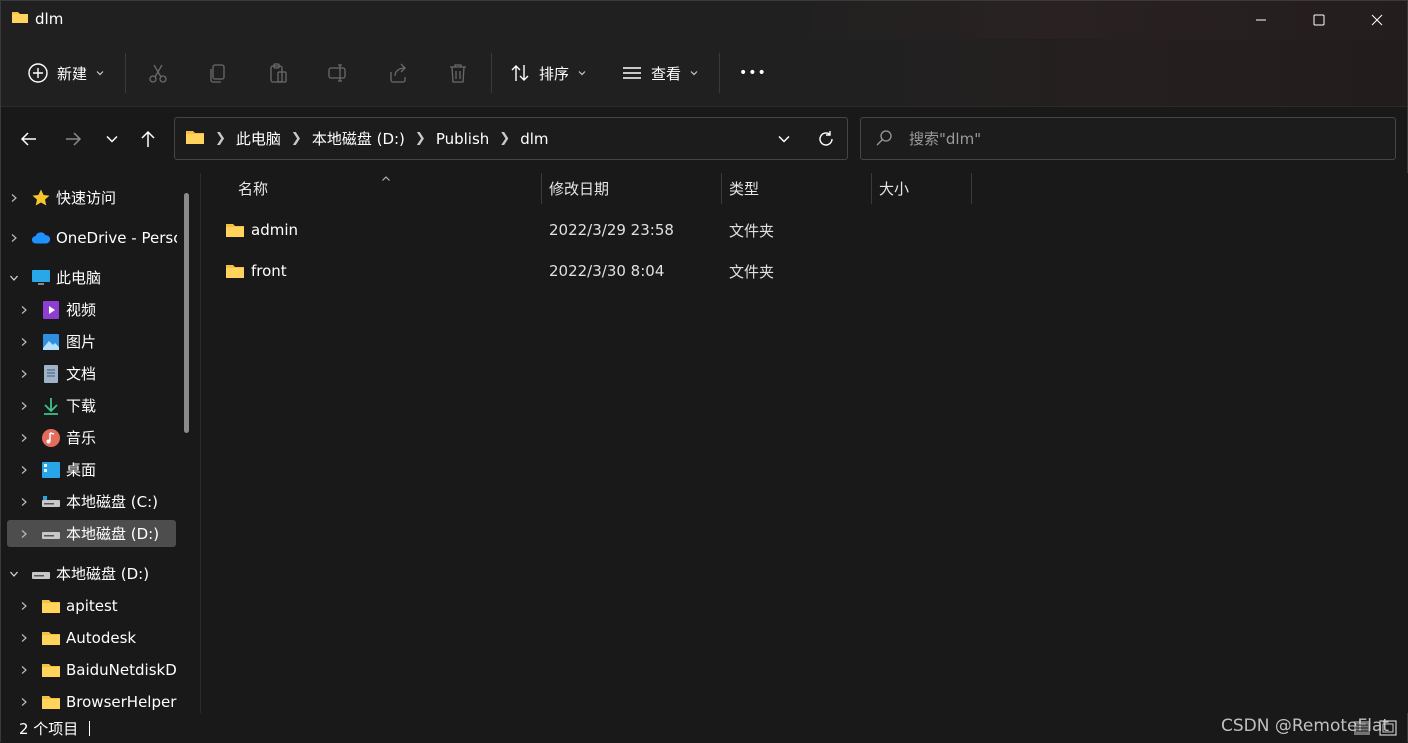 The image size is (1408, 743). I want to click on title-group: dlm, so click(37, 19).